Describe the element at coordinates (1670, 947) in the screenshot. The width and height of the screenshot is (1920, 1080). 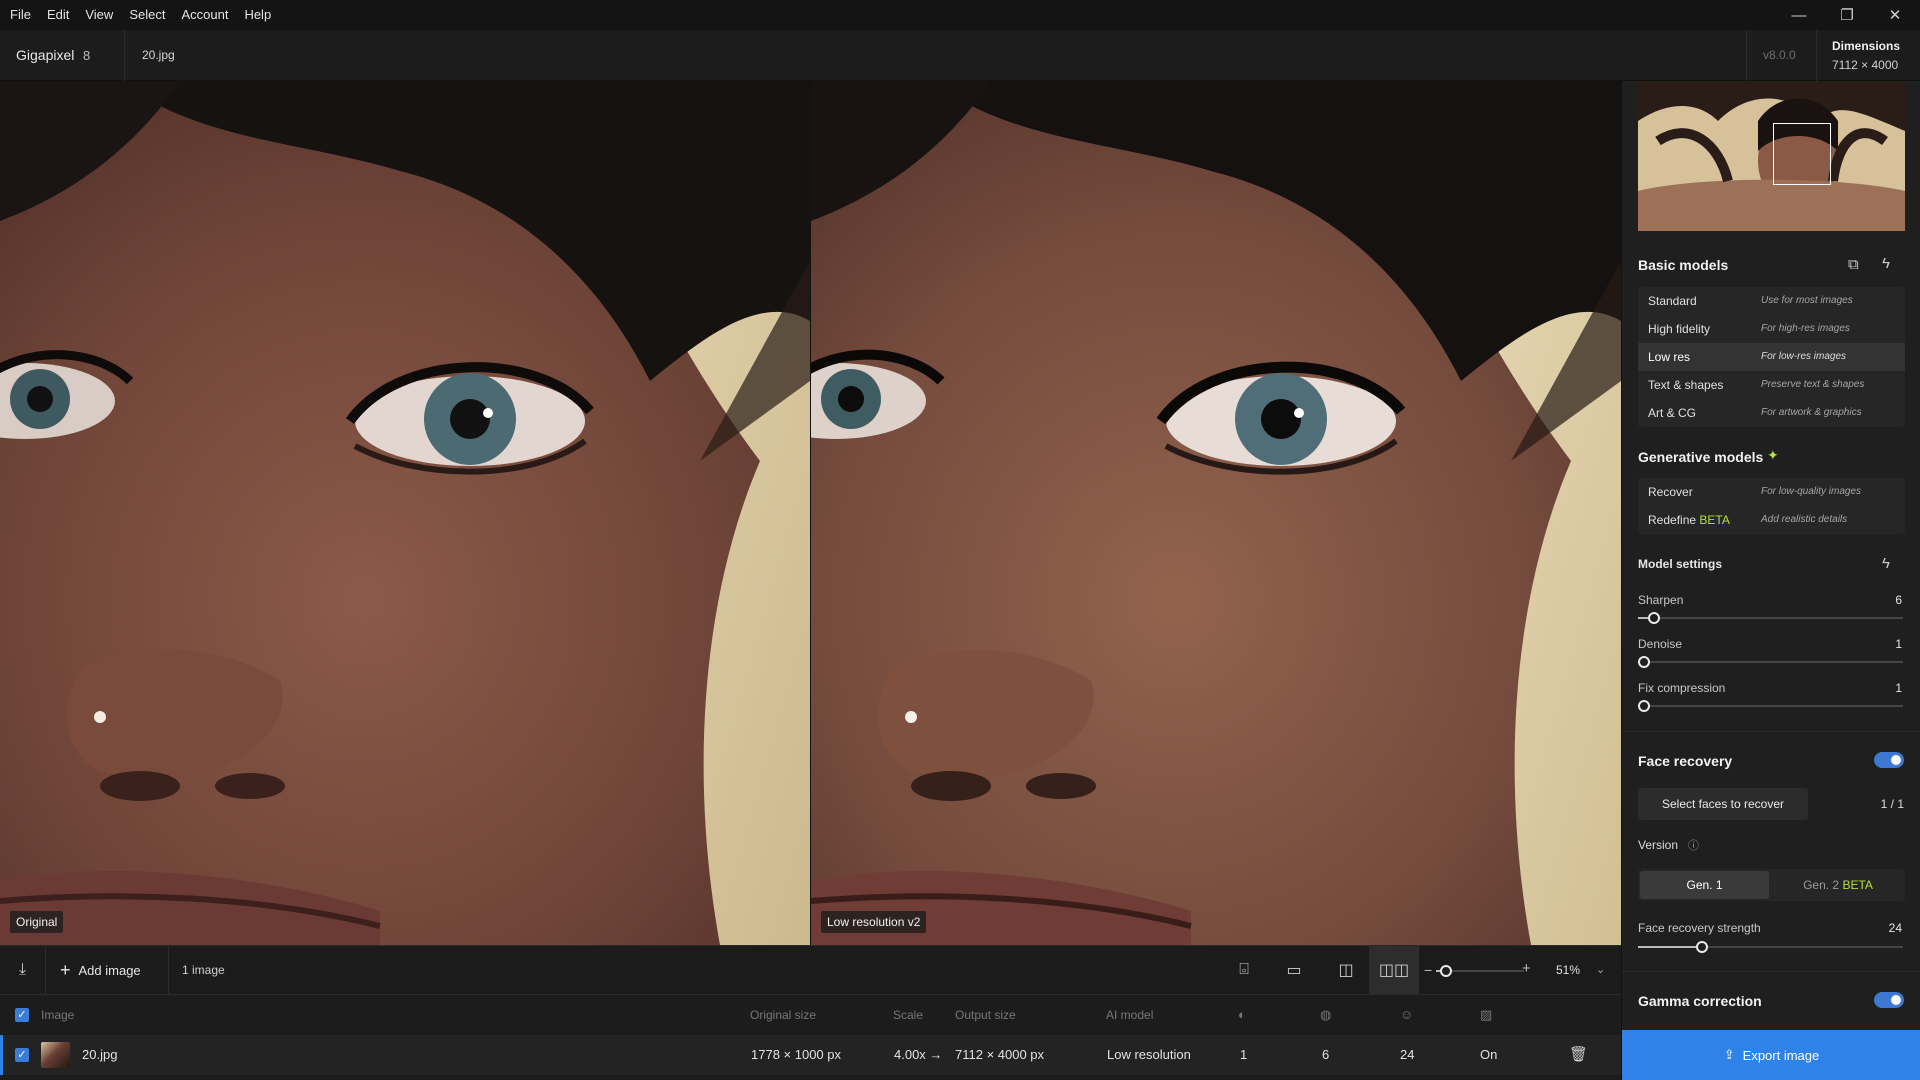
I see `face-strength-fill` at that location.